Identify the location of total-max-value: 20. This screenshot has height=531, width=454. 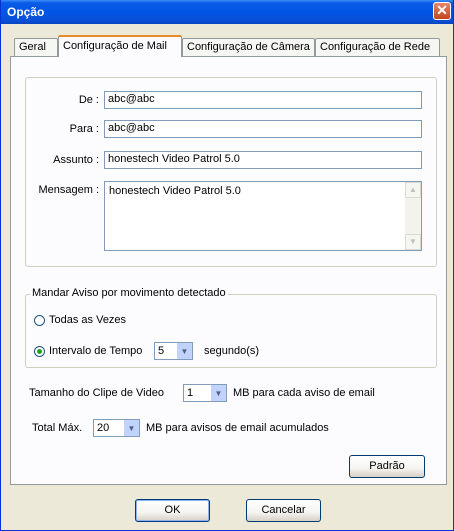
(103, 428).